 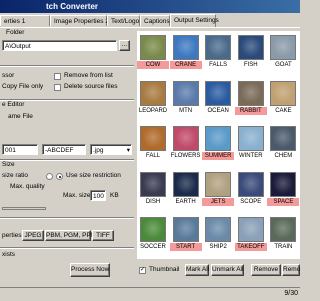 What do you see at coordinates (266, 270) in the screenshot?
I see `remove-button: Remove` at bounding box center [266, 270].